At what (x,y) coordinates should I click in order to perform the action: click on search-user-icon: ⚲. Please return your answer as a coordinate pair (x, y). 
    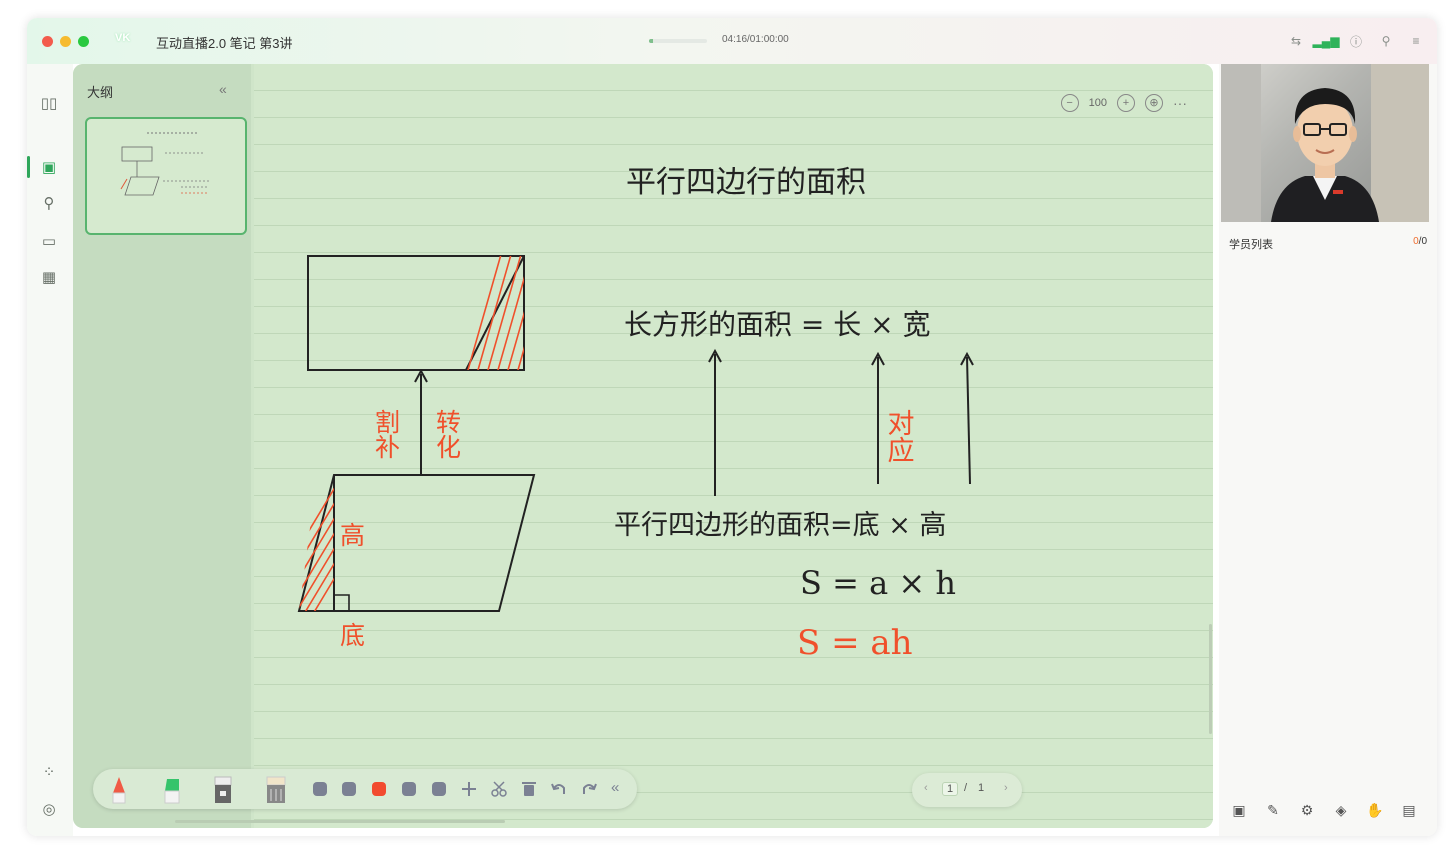
    Looking at the image, I should click on (49, 203).